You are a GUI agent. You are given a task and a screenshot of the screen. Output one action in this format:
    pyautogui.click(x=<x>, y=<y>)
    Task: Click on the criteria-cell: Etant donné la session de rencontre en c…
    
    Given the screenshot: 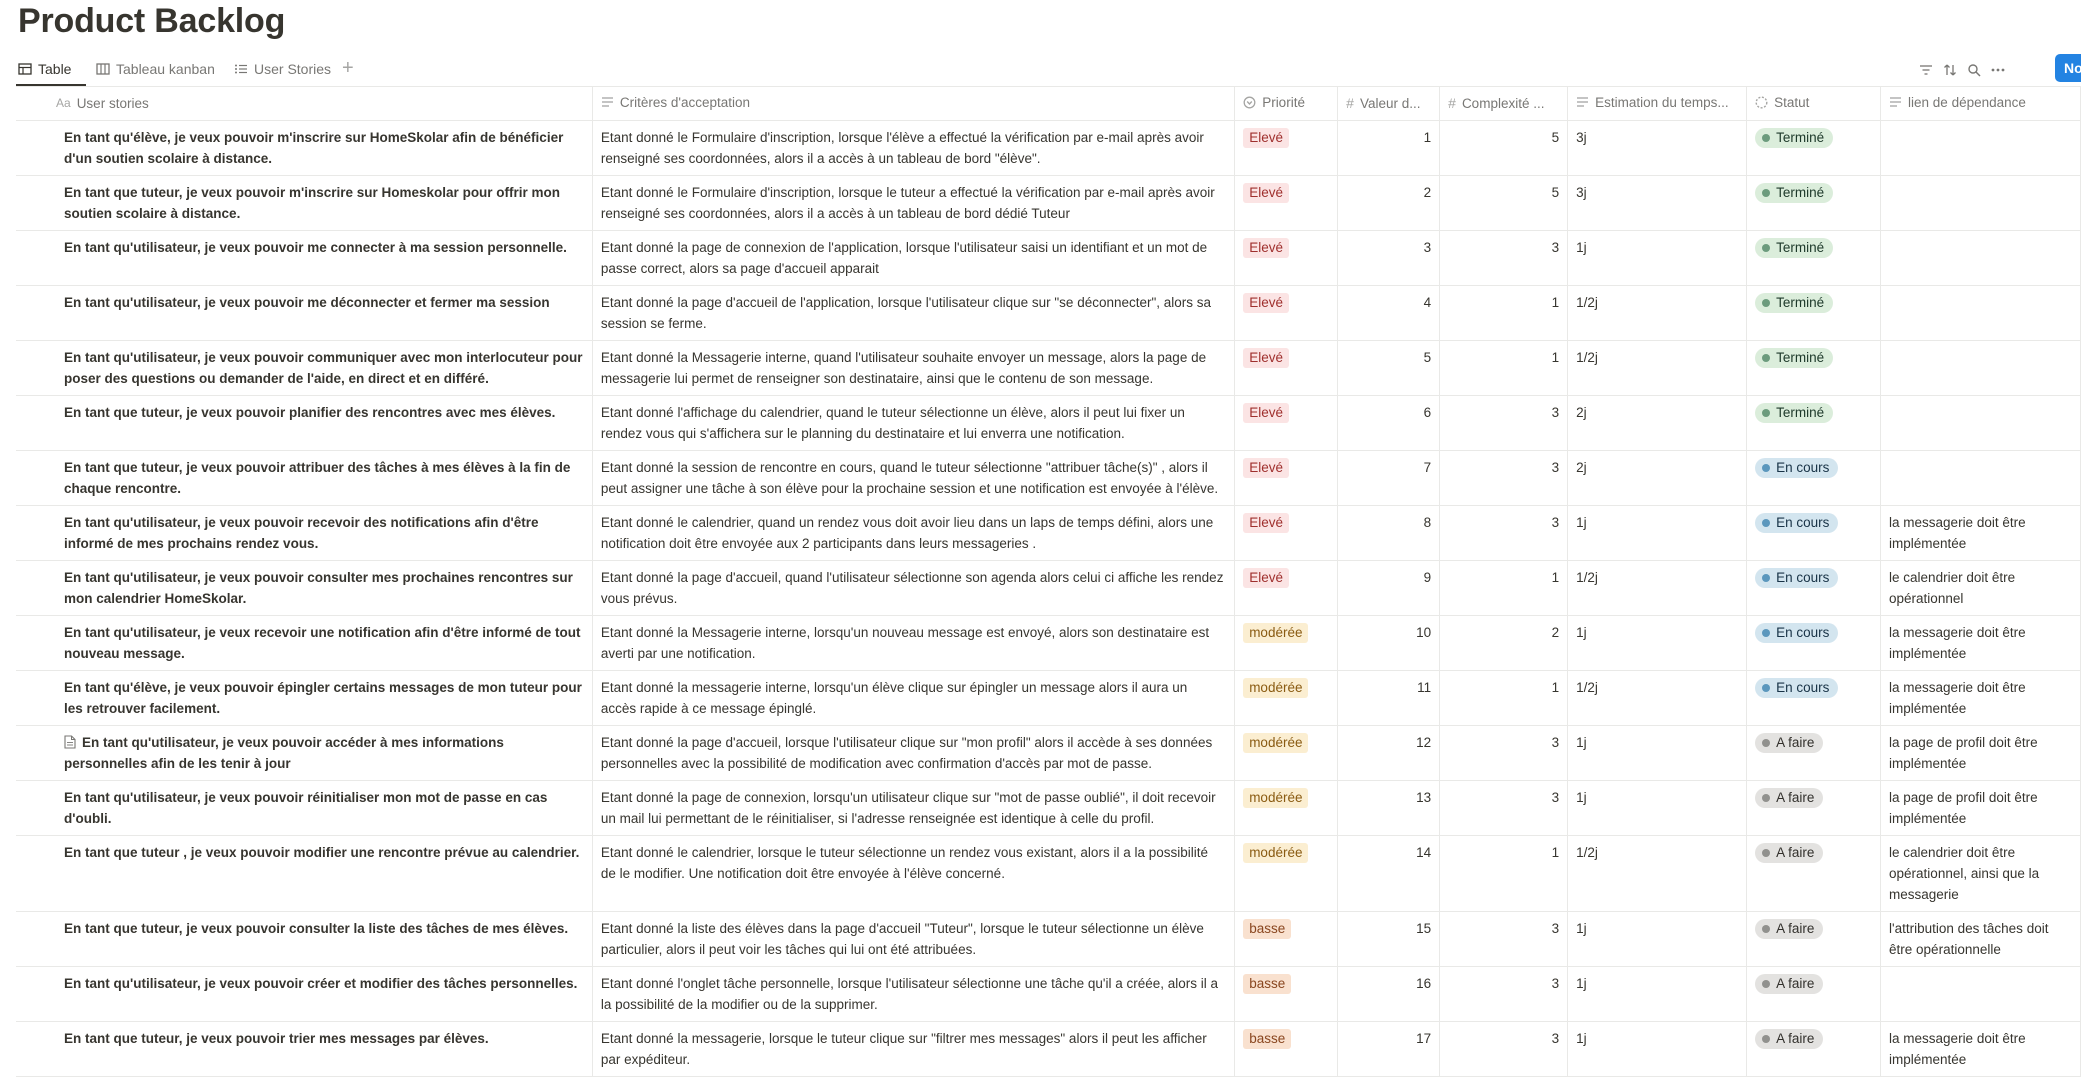 What is the action you would take?
    pyautogui.click(x=914, y=478)
    